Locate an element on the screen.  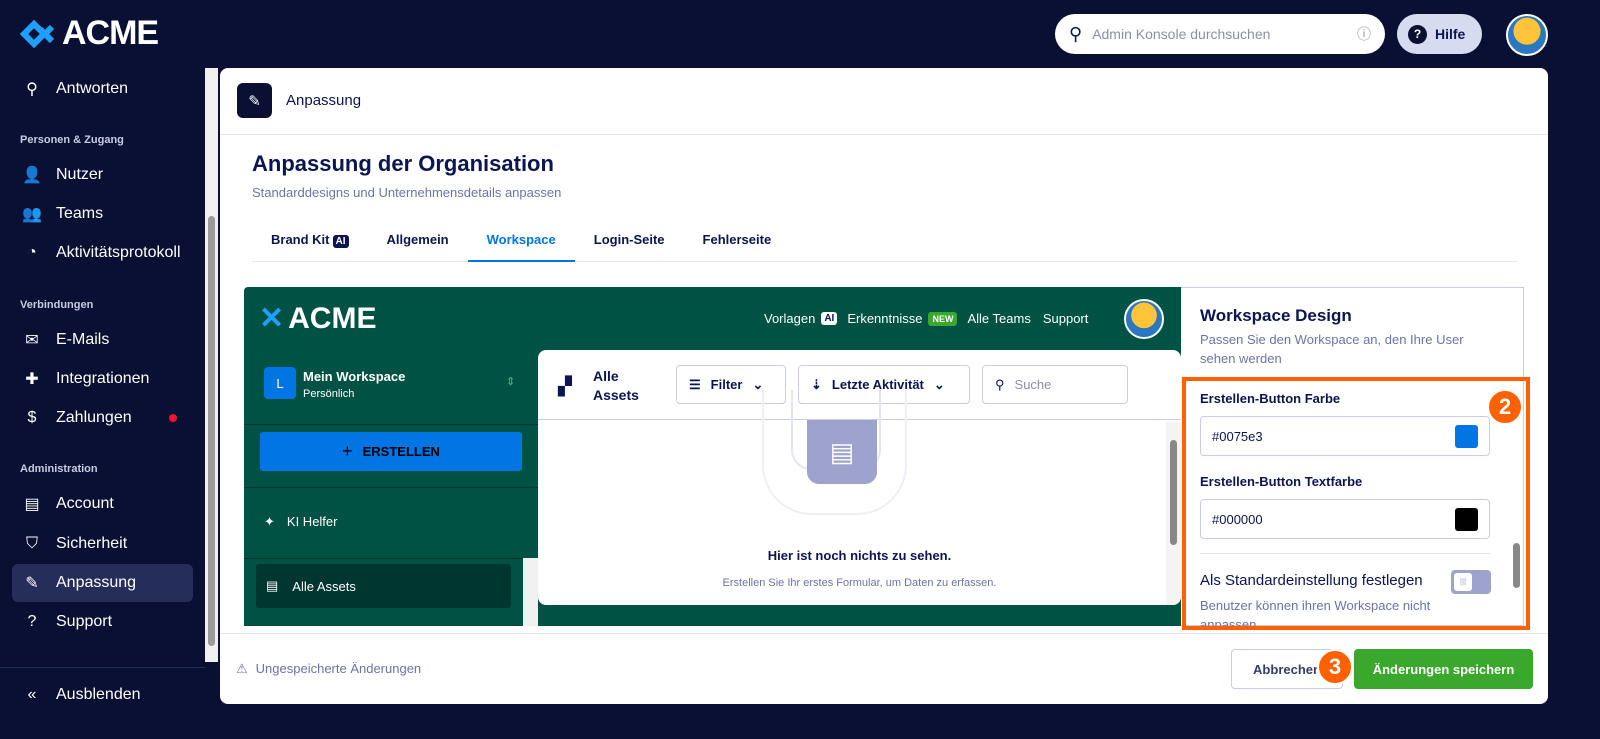
section-title: Personen & Zugang is located at coordinates (72, 140).